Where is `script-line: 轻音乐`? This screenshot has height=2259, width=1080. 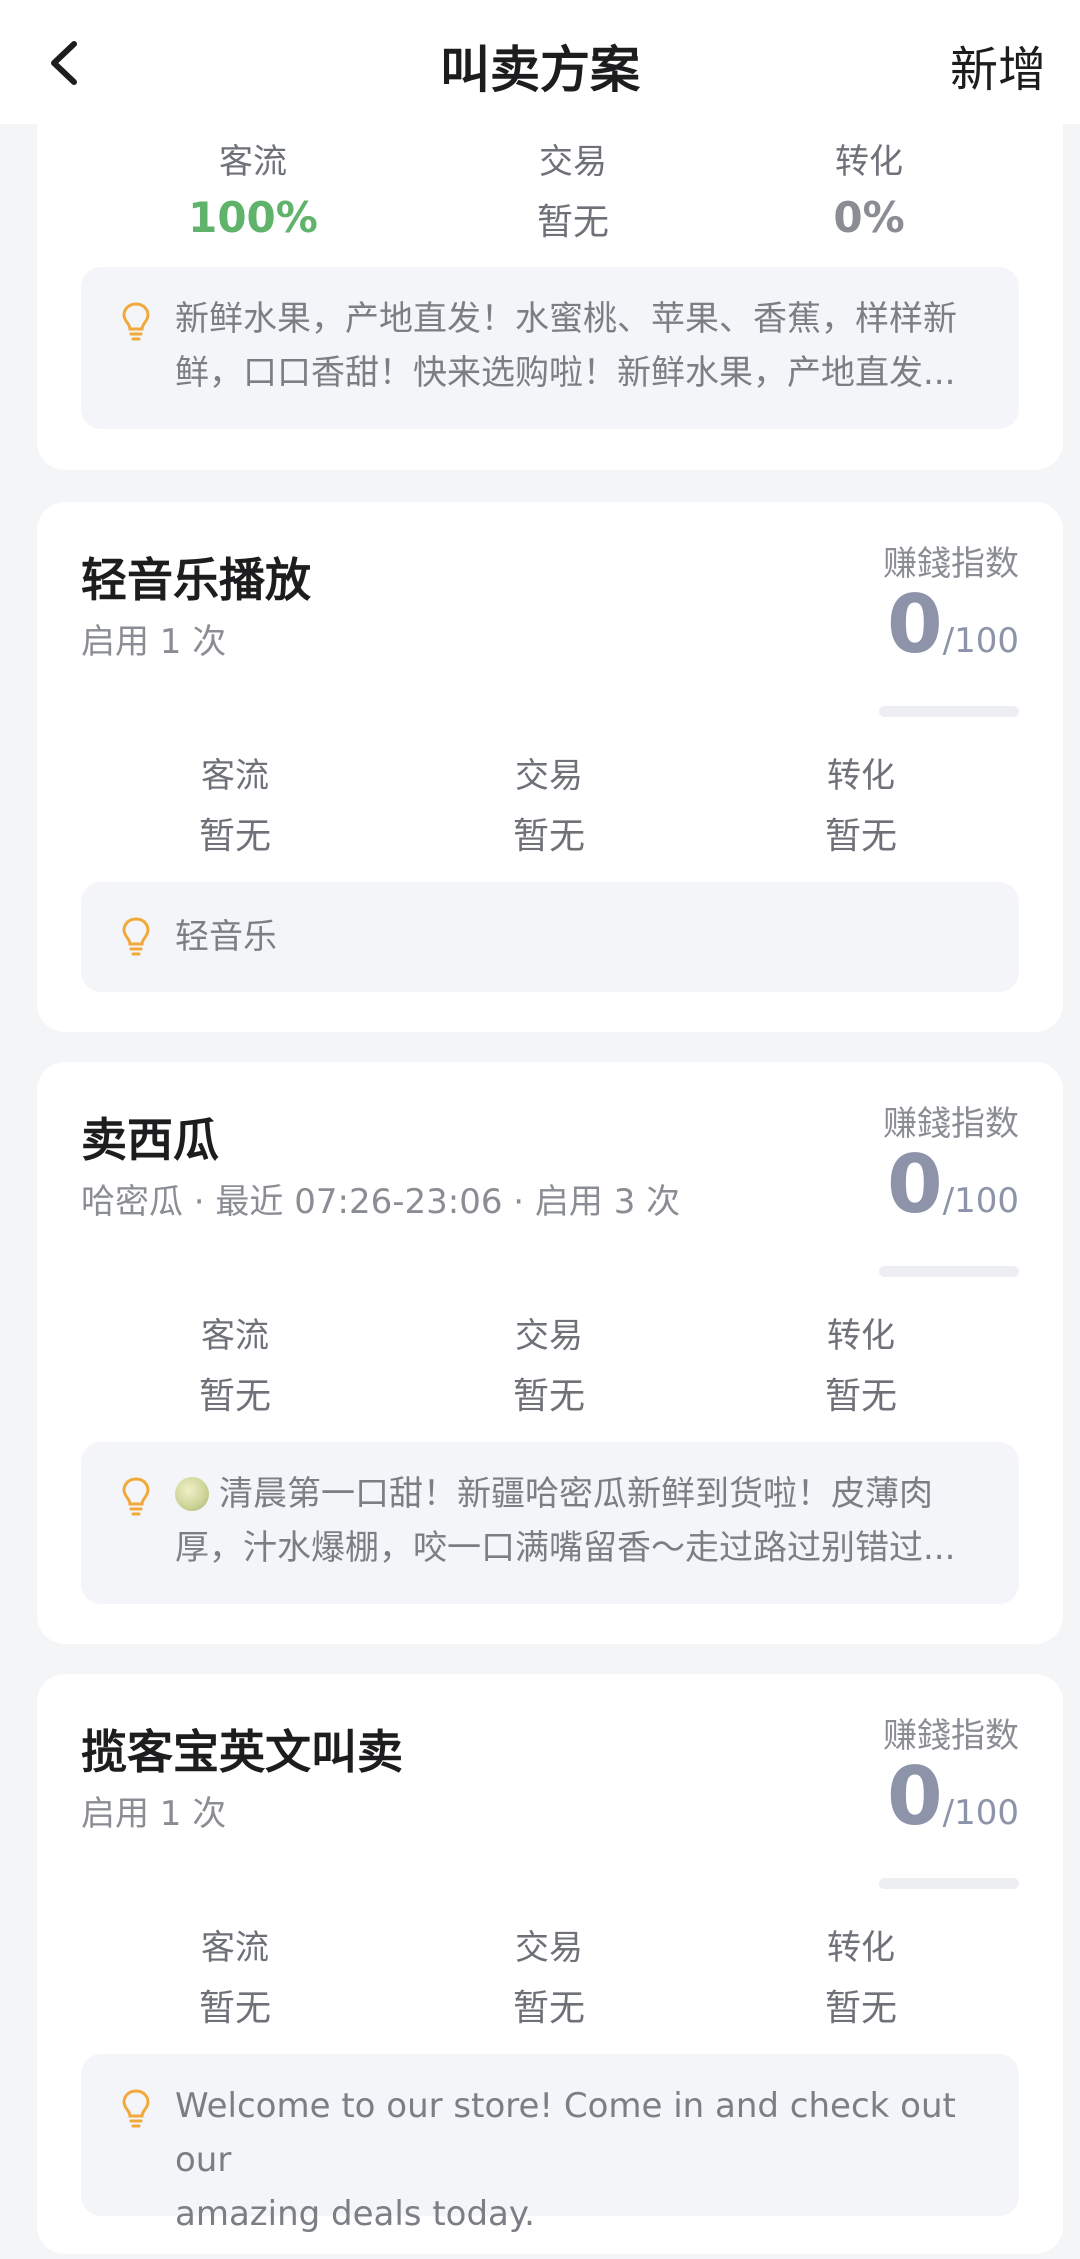 script-line: 轻音乐 is located at coordinates (226, 937).